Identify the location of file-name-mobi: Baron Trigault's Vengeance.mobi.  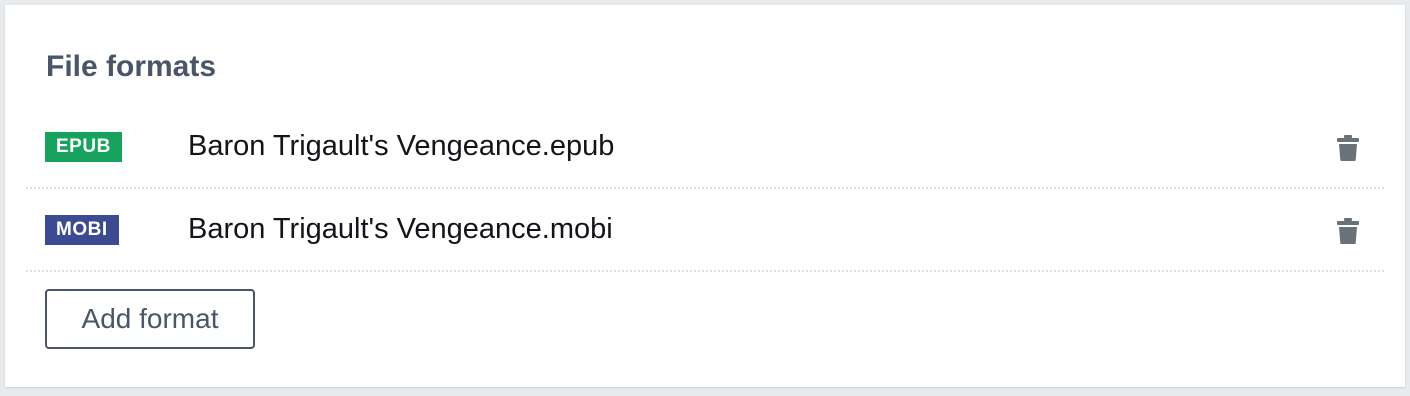
(400, 229).